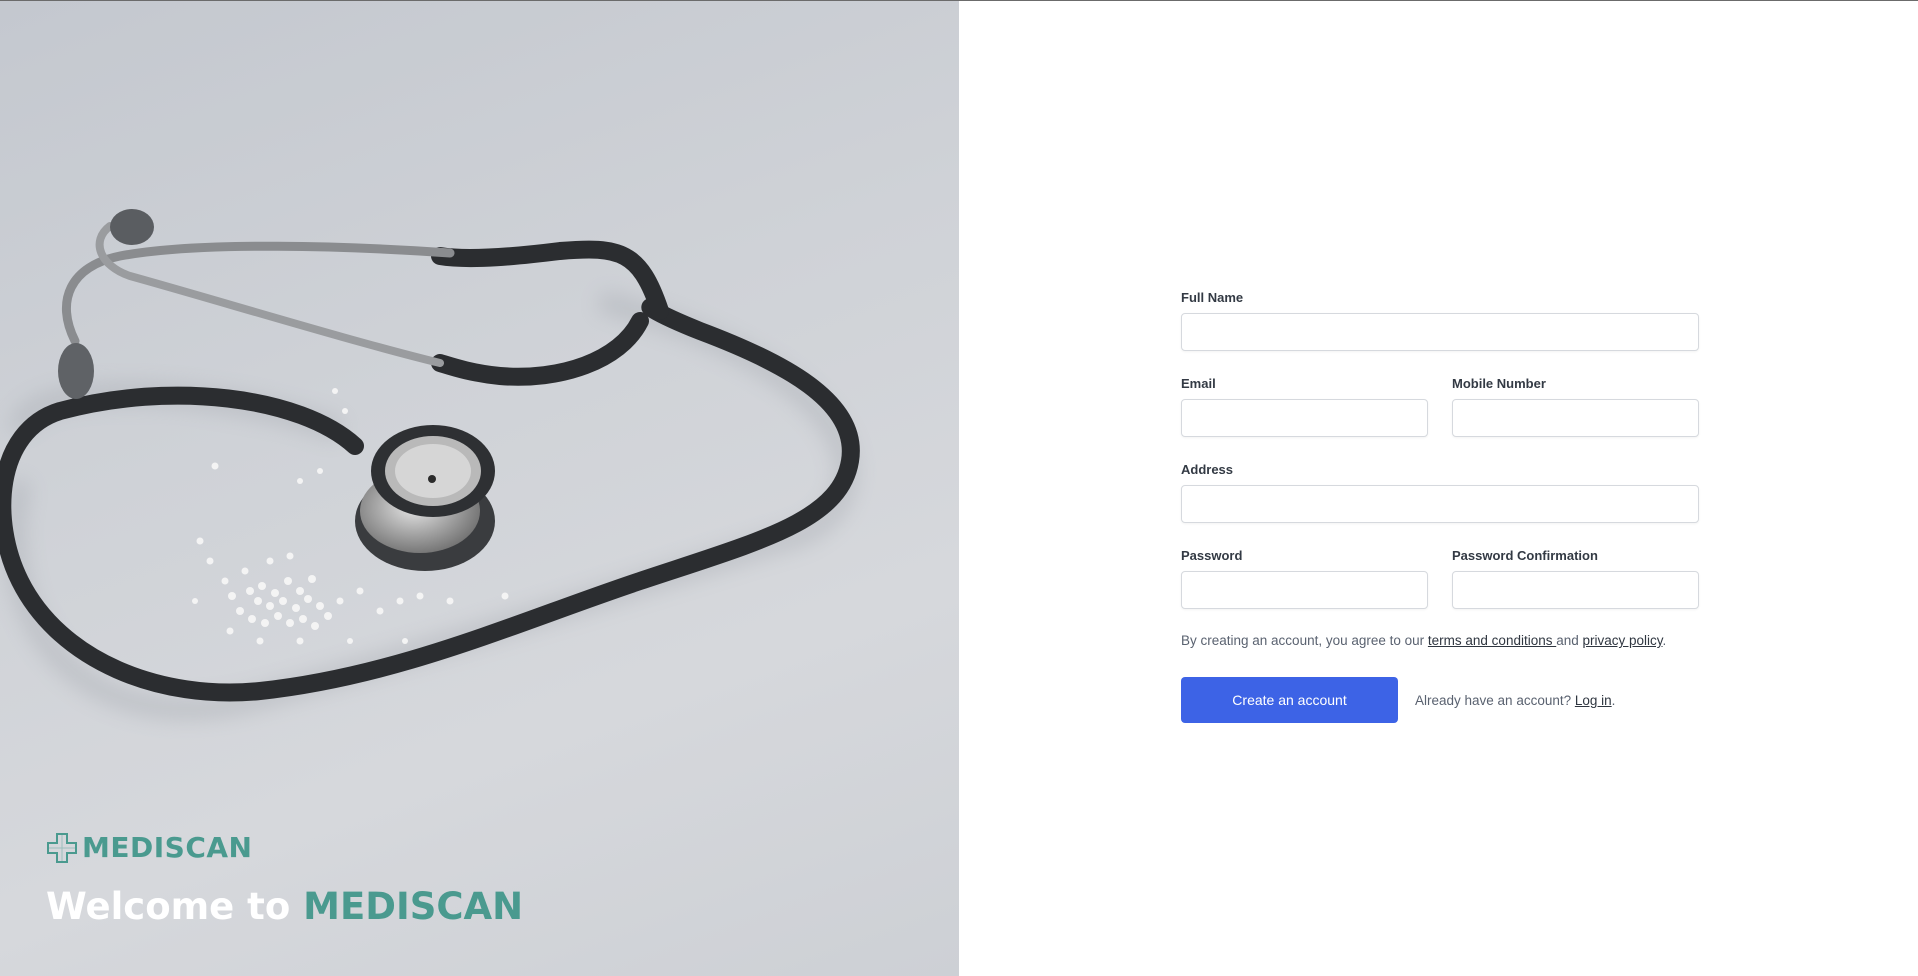  Describe the element at coordinates (1495, 700) in the screenshot. I see `login-prompt-text: Already have an account?` at that location.